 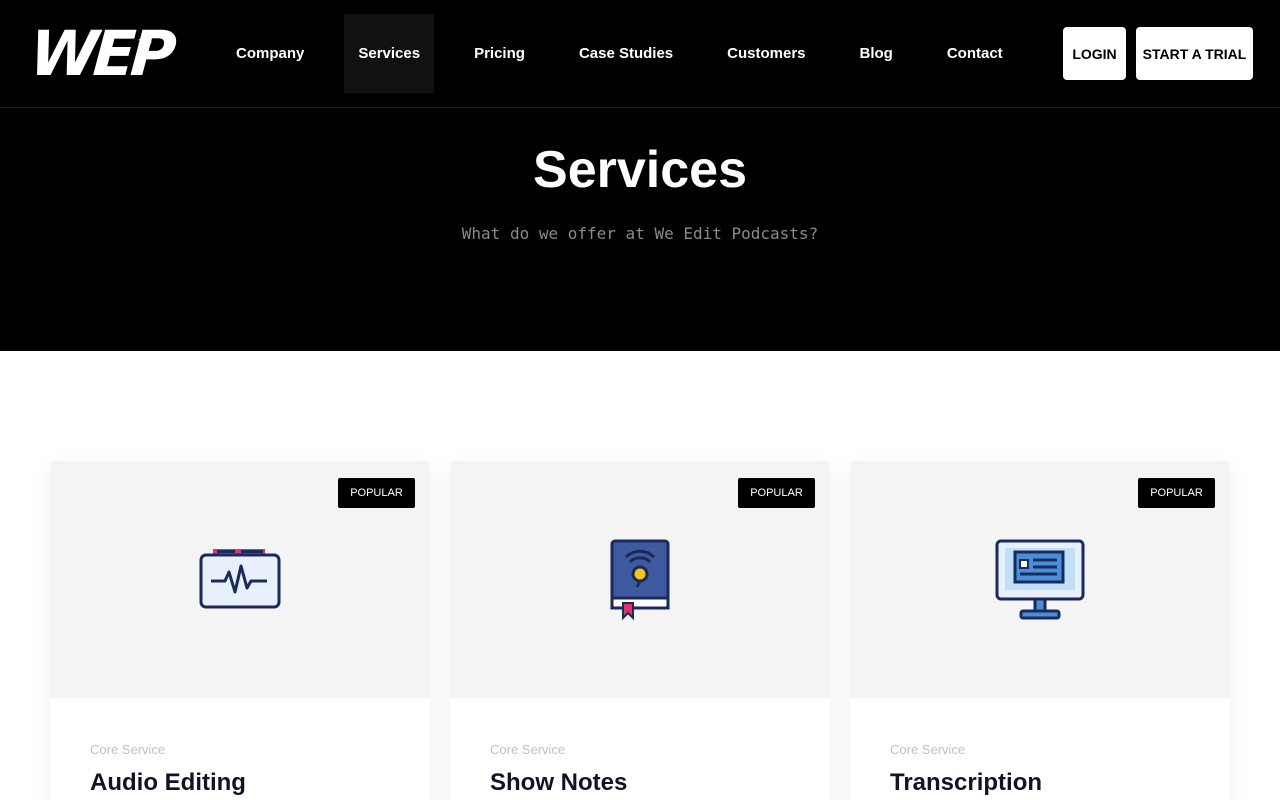 What do you see at coordinates (640, 170) in the screenshot?
I see `page-title: Services` at bounding box center [640, 170].